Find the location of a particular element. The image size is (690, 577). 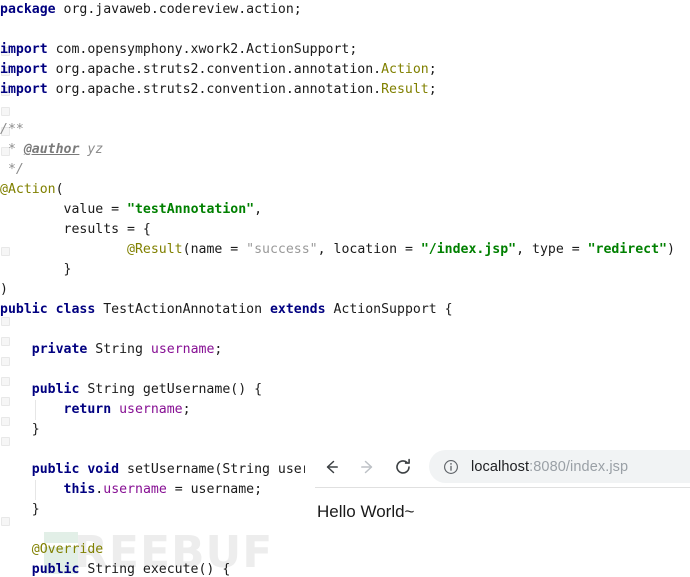

code-token: (name = is located at coordinates (214, 249).